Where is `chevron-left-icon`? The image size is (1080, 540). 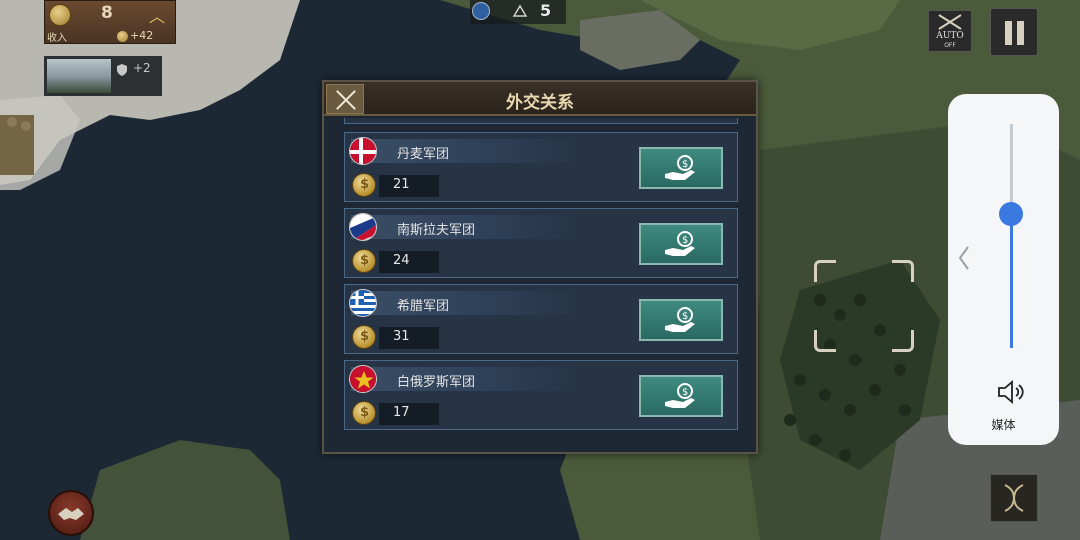 chevron-left-icon is located at coordinates (964, 258).